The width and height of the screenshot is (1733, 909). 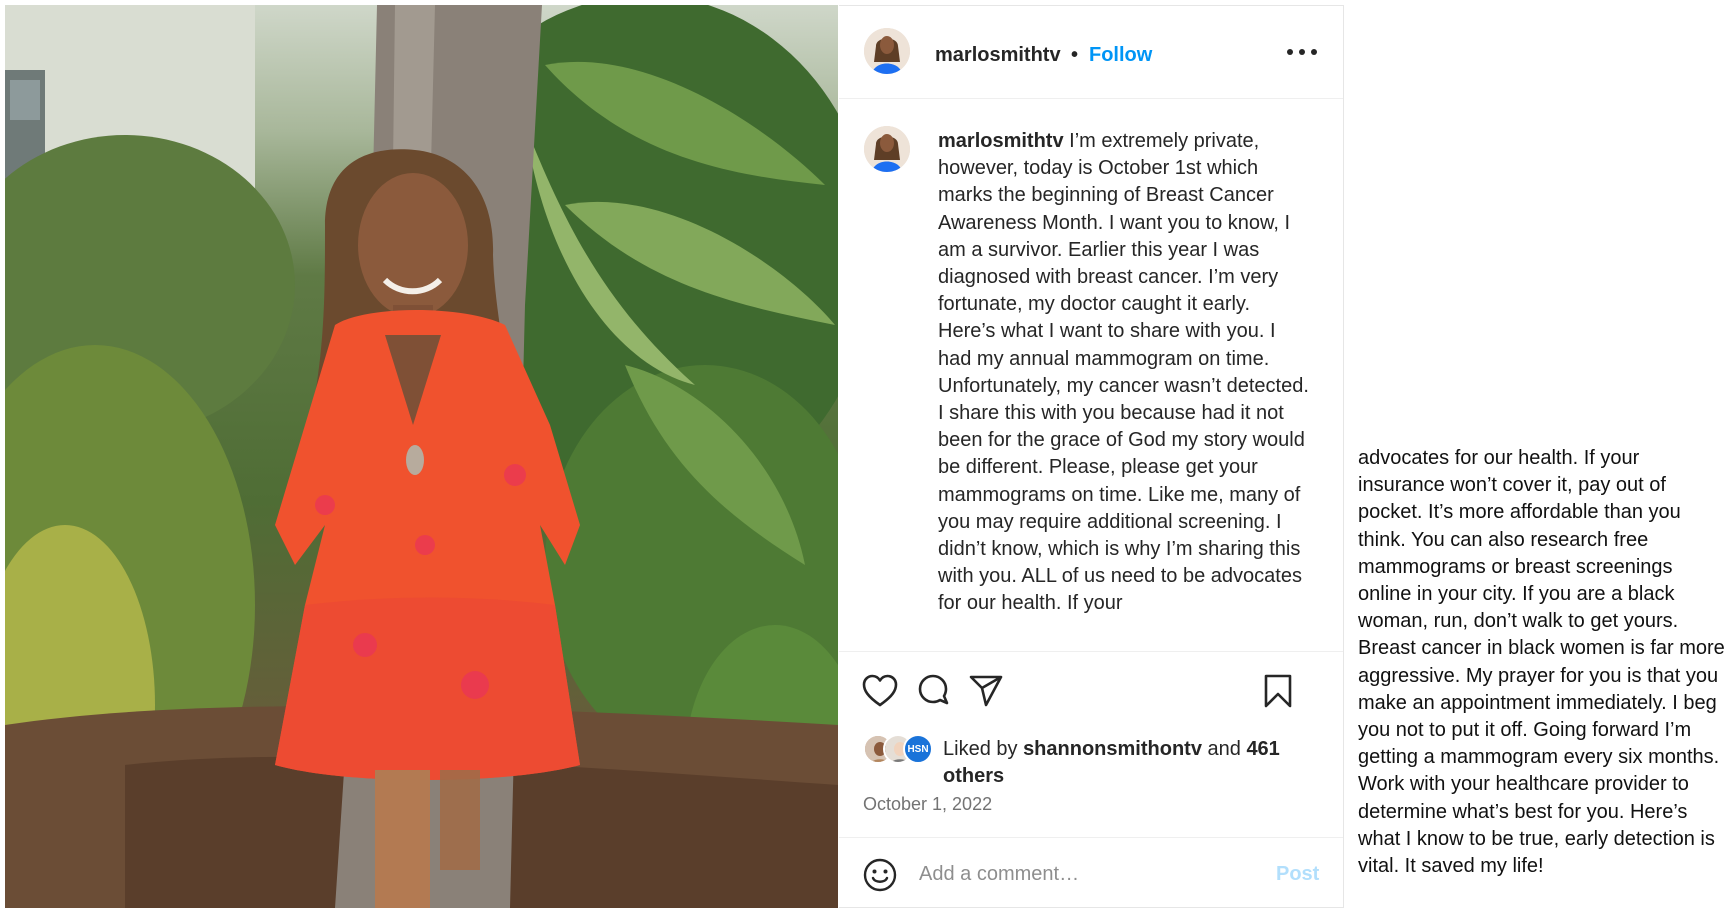 I want to click on comment-bar: Post, so click(x=1091, y=873).